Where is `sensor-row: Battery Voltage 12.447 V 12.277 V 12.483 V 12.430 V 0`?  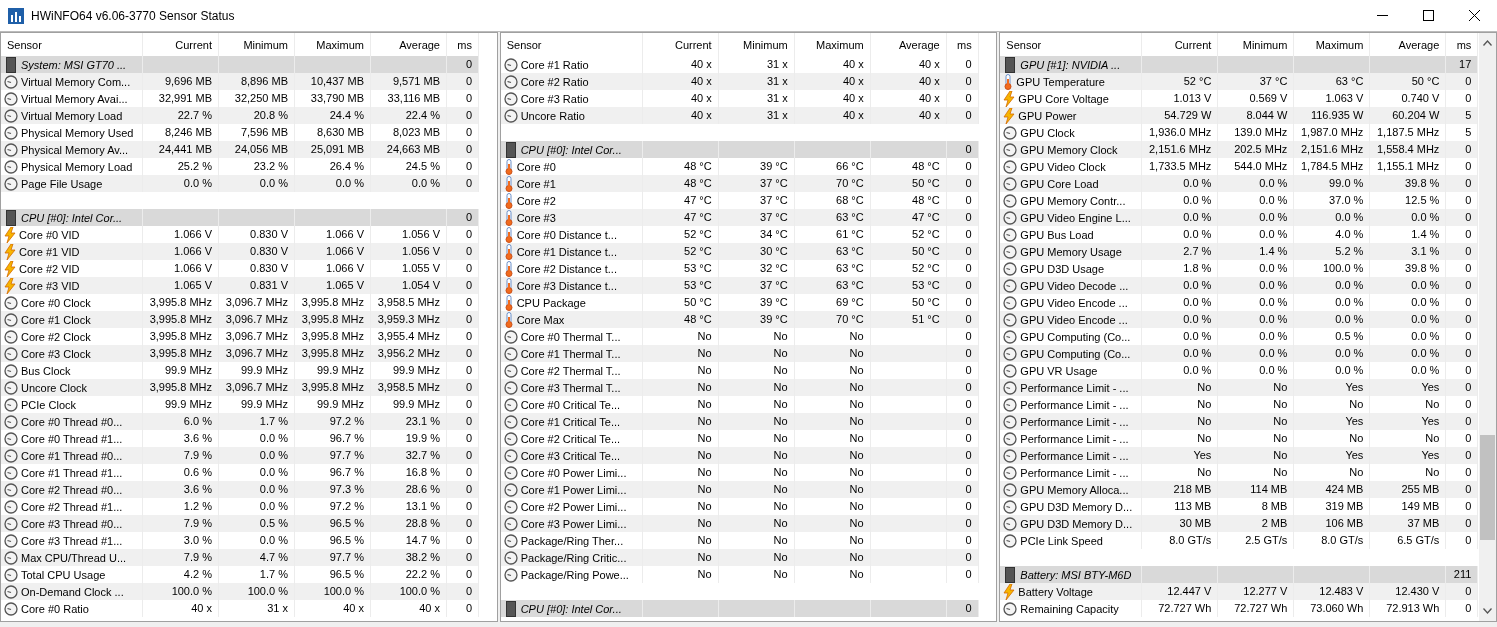
sensor-row: Battery Voltage 12.447 V 12.277 V 12.483 V 12.430 V 0 is located at coordinates (1239, 591).